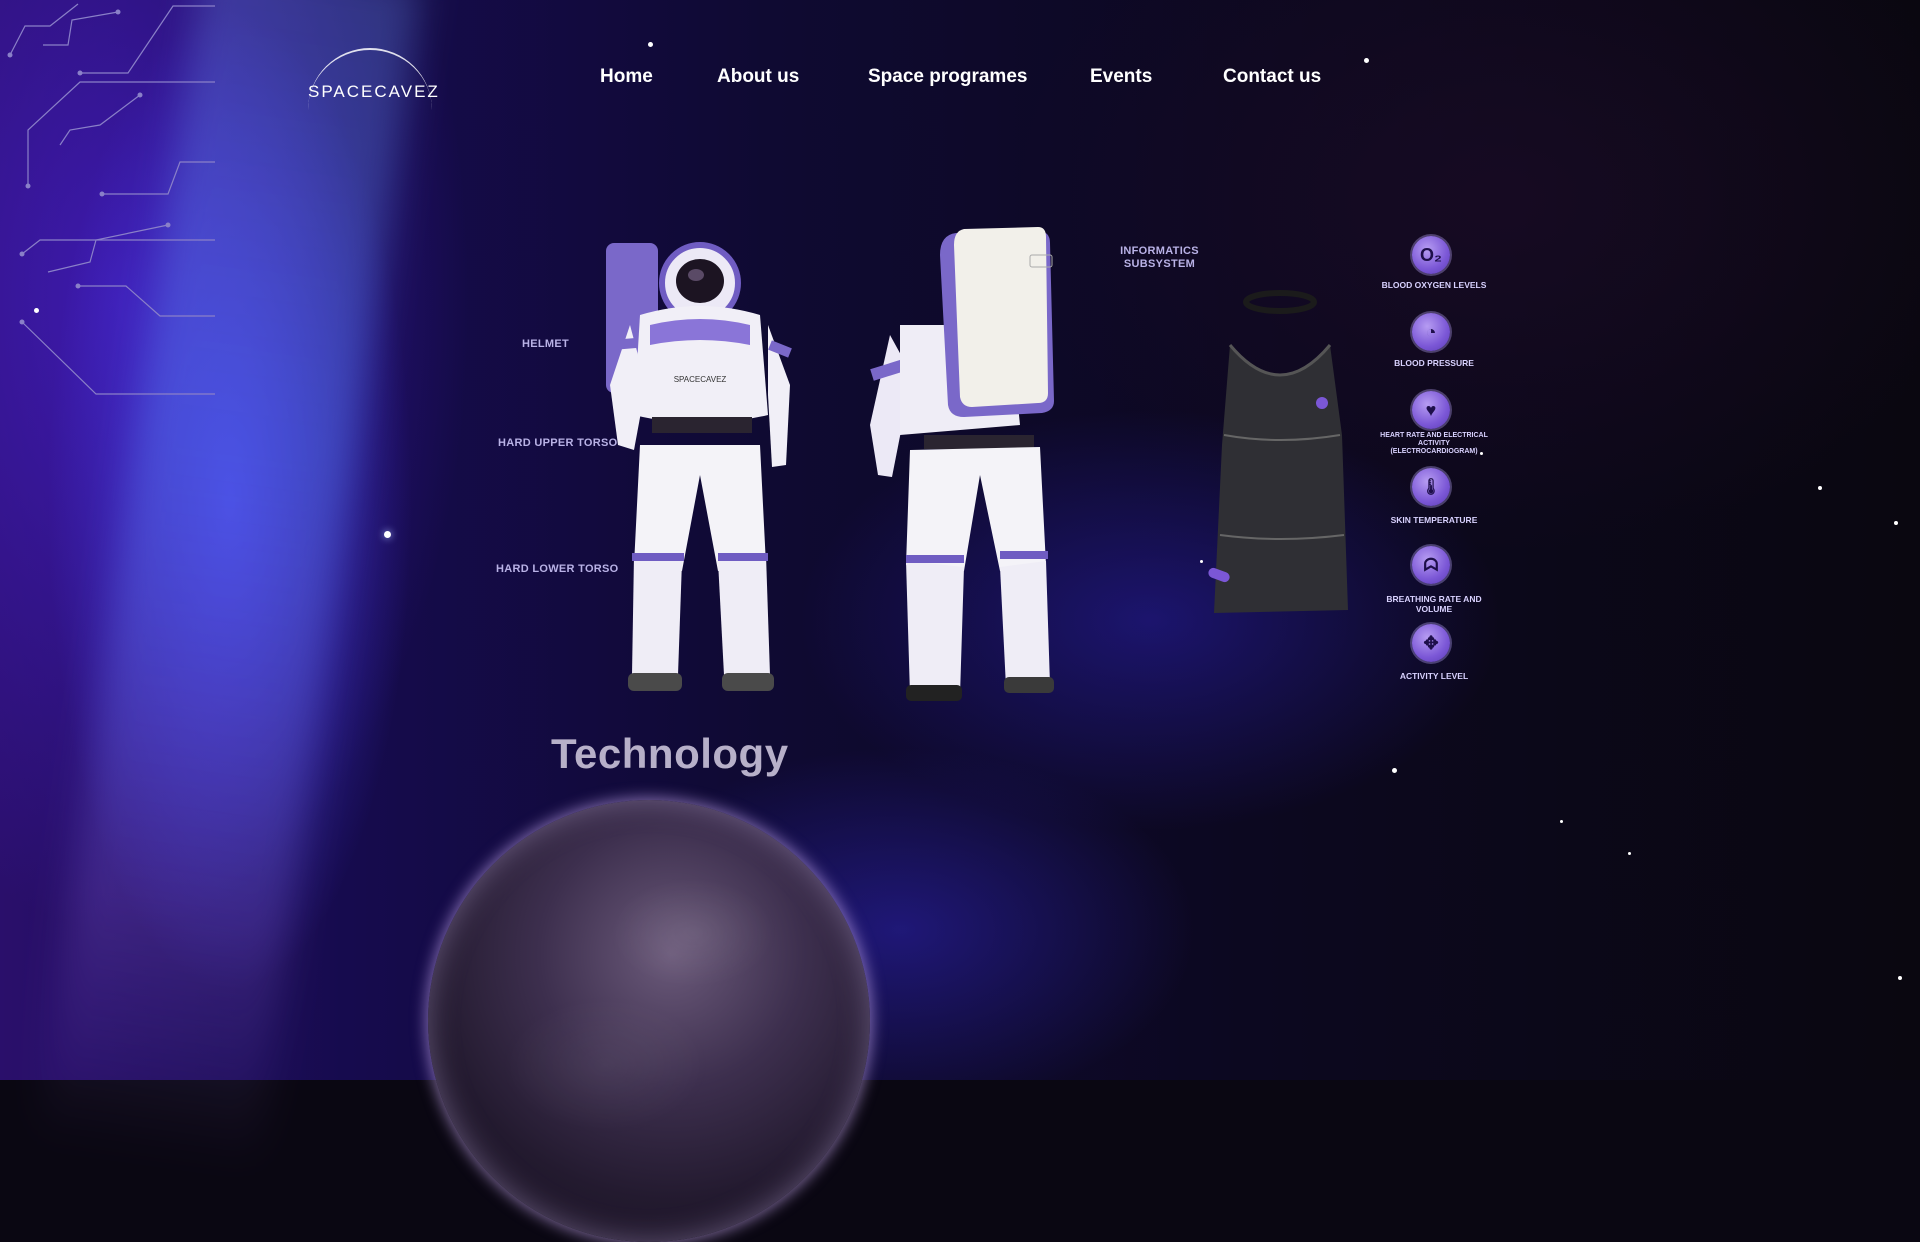 The width and height of the screenshot is (1920, 1242). Describe the element at coordinates (699, 466) in the screenshot. I see `spacesuit-front-illustration: SPACECAVEZ` at that location.